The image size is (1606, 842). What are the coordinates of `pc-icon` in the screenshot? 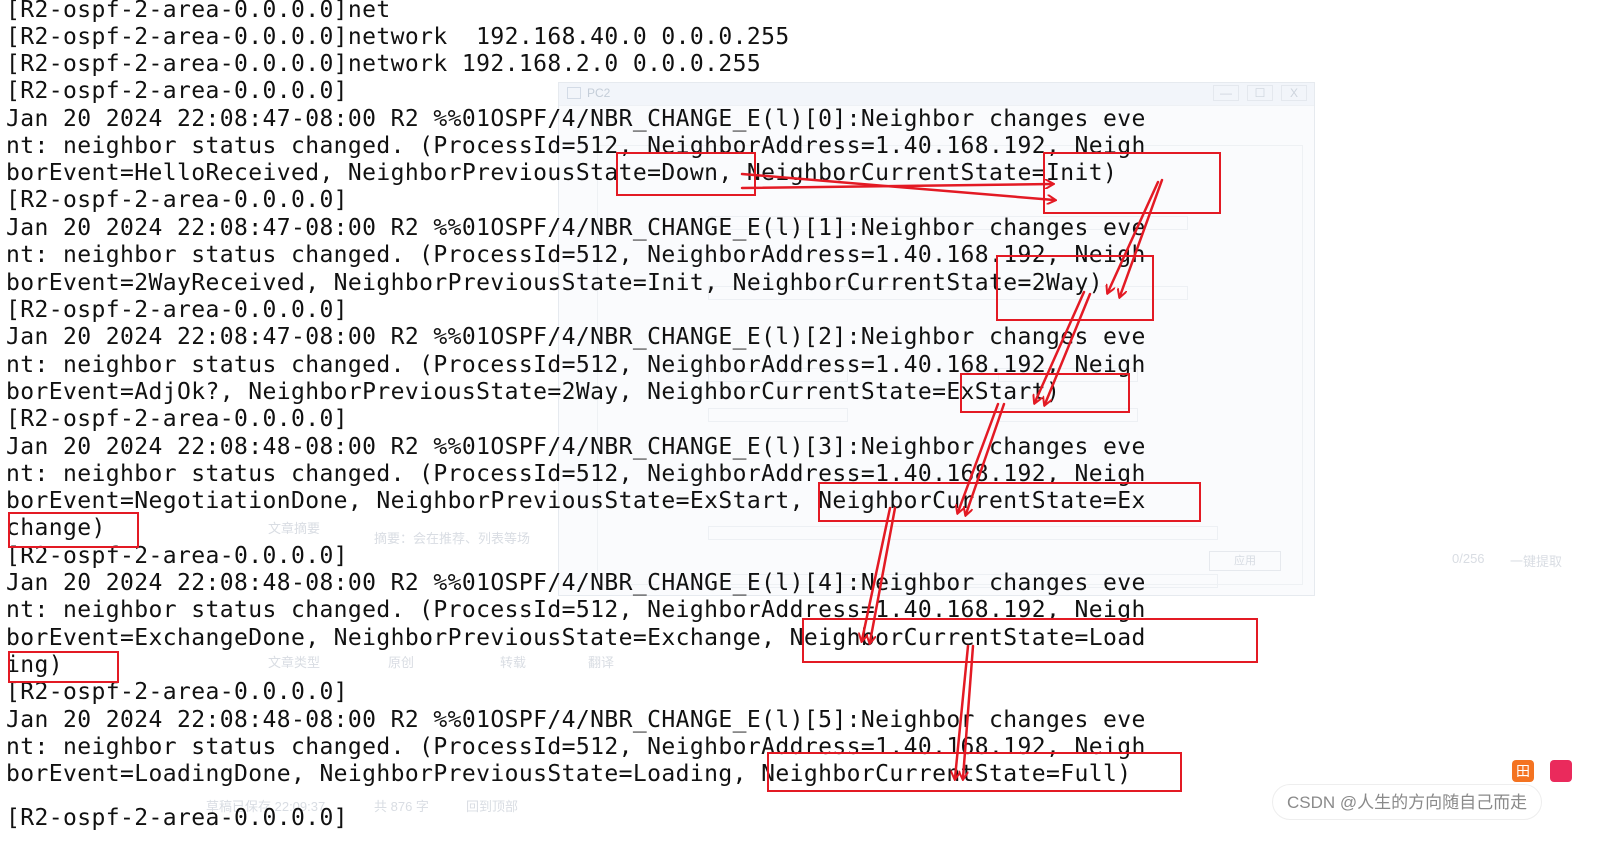 It's located at (574, 93).